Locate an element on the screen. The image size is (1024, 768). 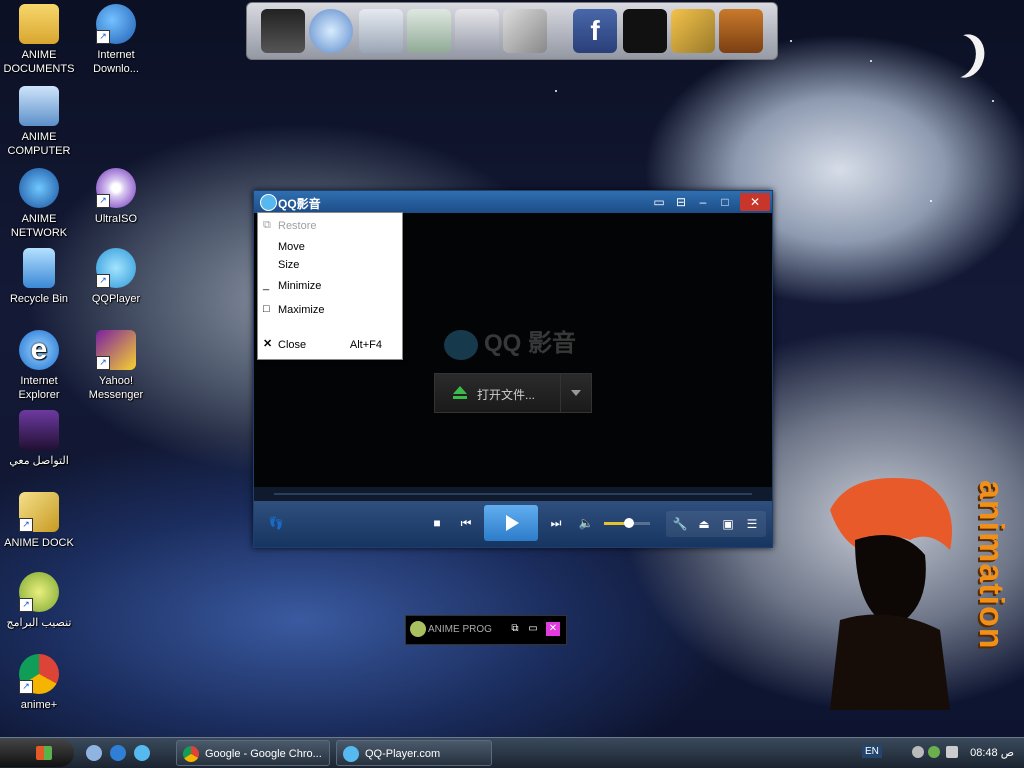
desktop-icon-label: ANIME COMPUTER is located at coordinates (39, 144).